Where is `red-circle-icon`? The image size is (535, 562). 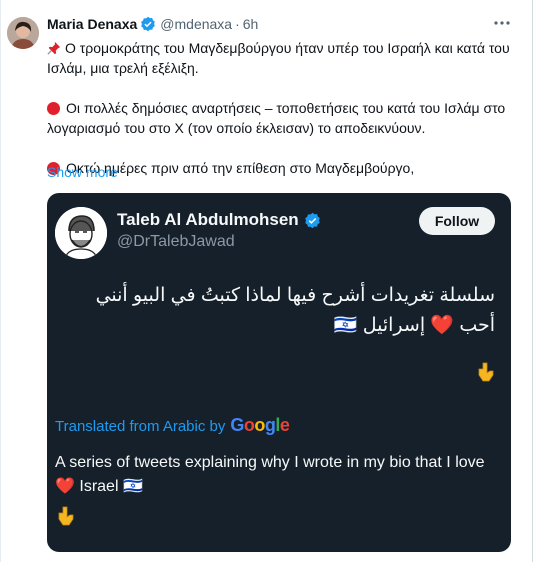 red-circle-icon is located at coordinates (53, 108).